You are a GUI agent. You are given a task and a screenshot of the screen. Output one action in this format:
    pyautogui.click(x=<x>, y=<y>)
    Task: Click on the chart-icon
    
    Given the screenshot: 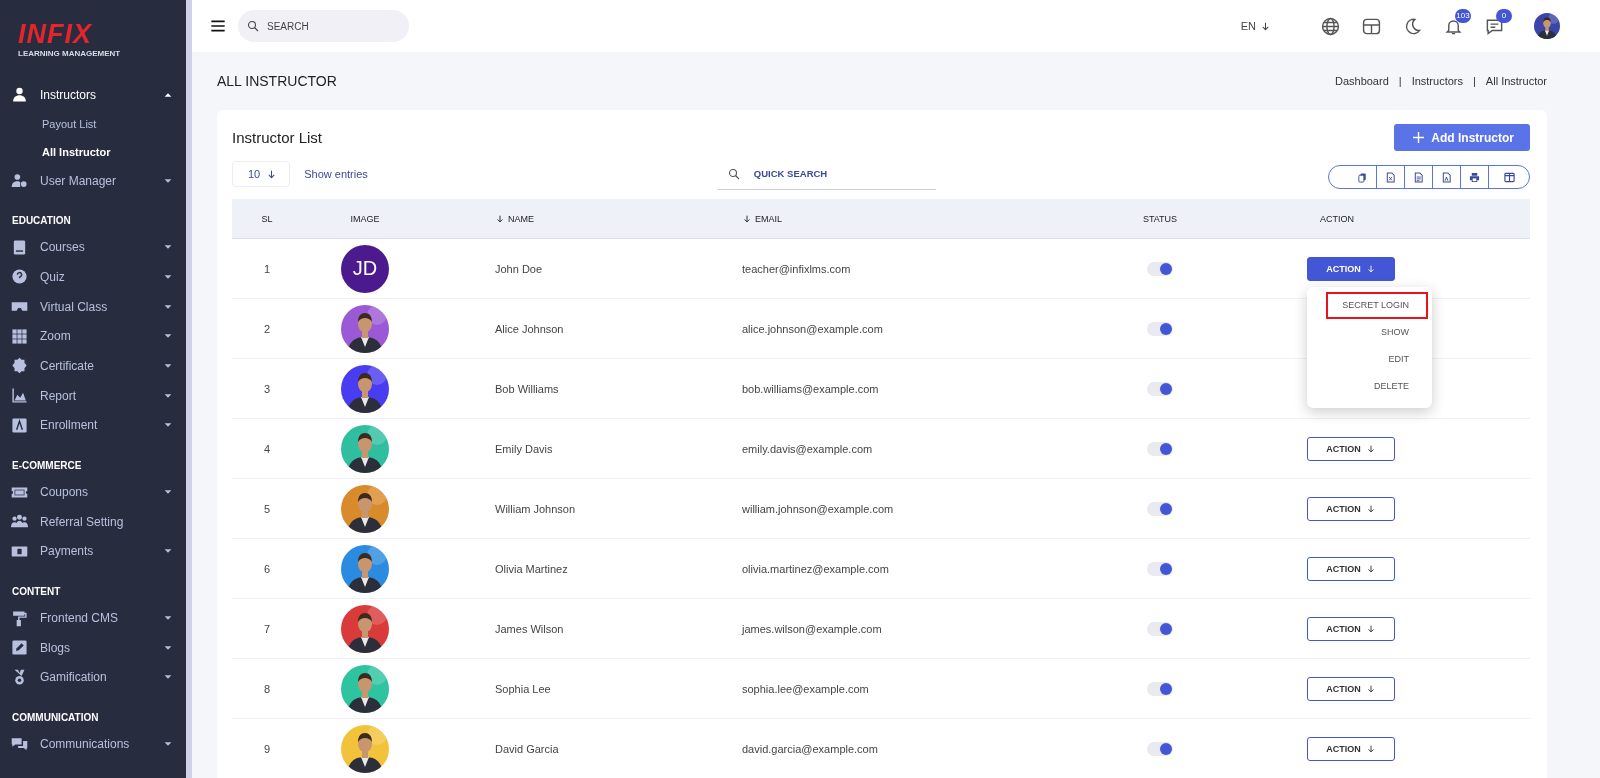 What is the action you would take?
    pyautogui.click(x=19, y=396)
    